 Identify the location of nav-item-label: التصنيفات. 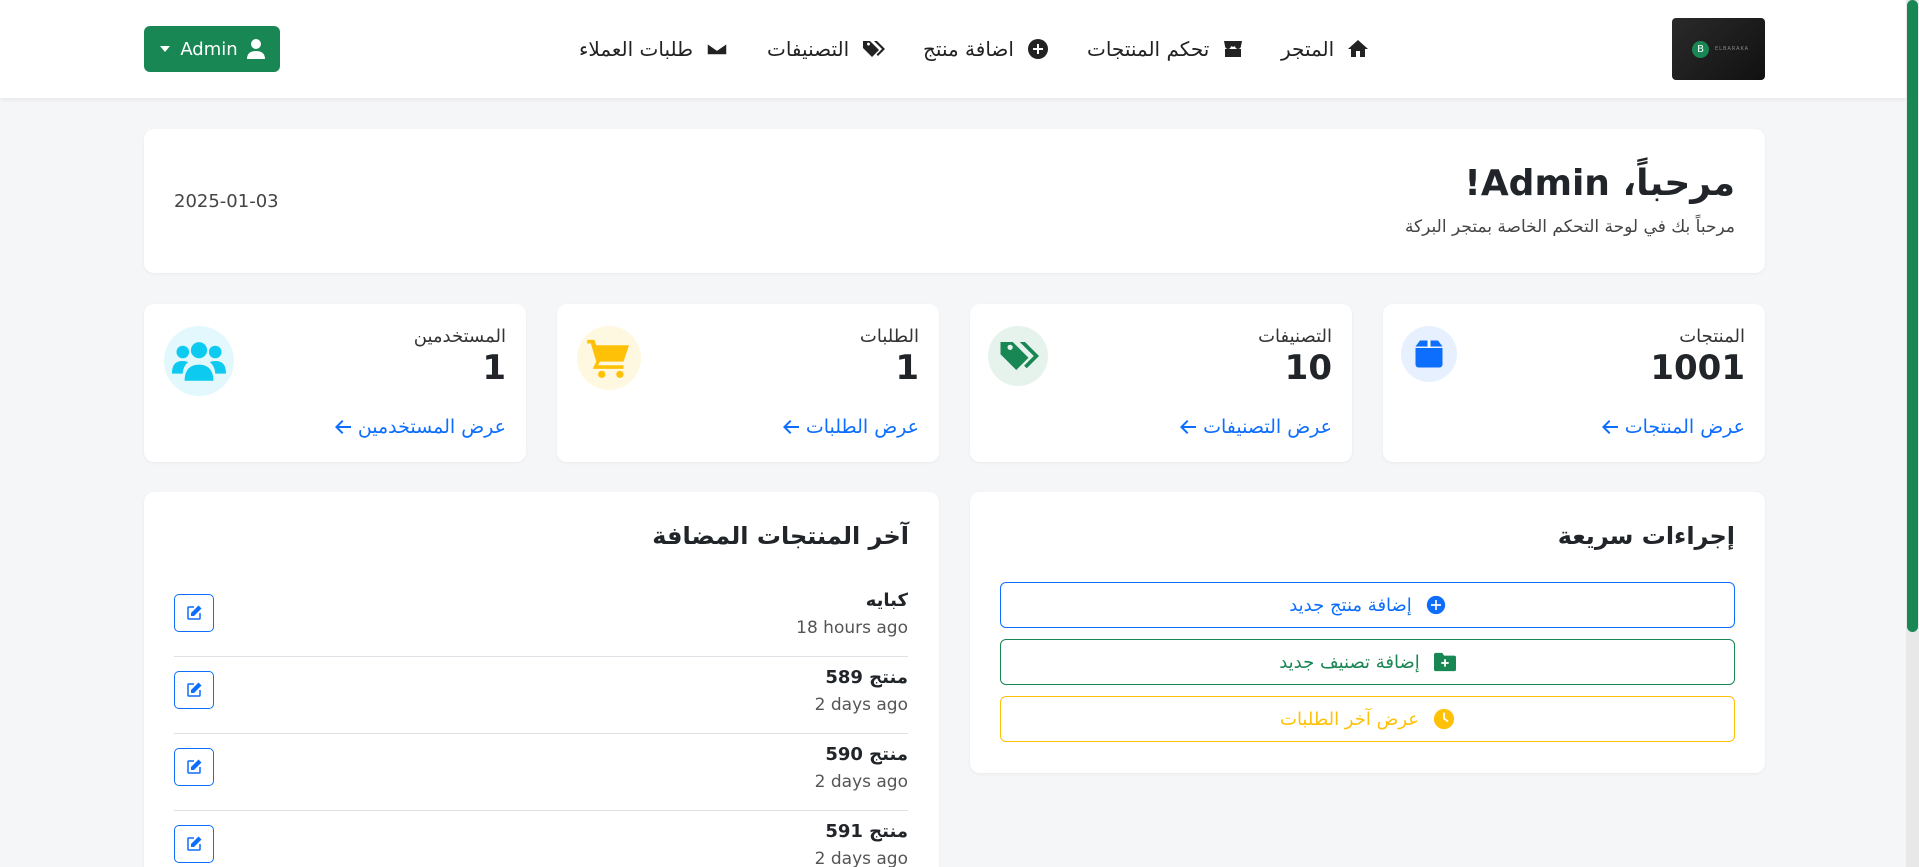
(808, 49).